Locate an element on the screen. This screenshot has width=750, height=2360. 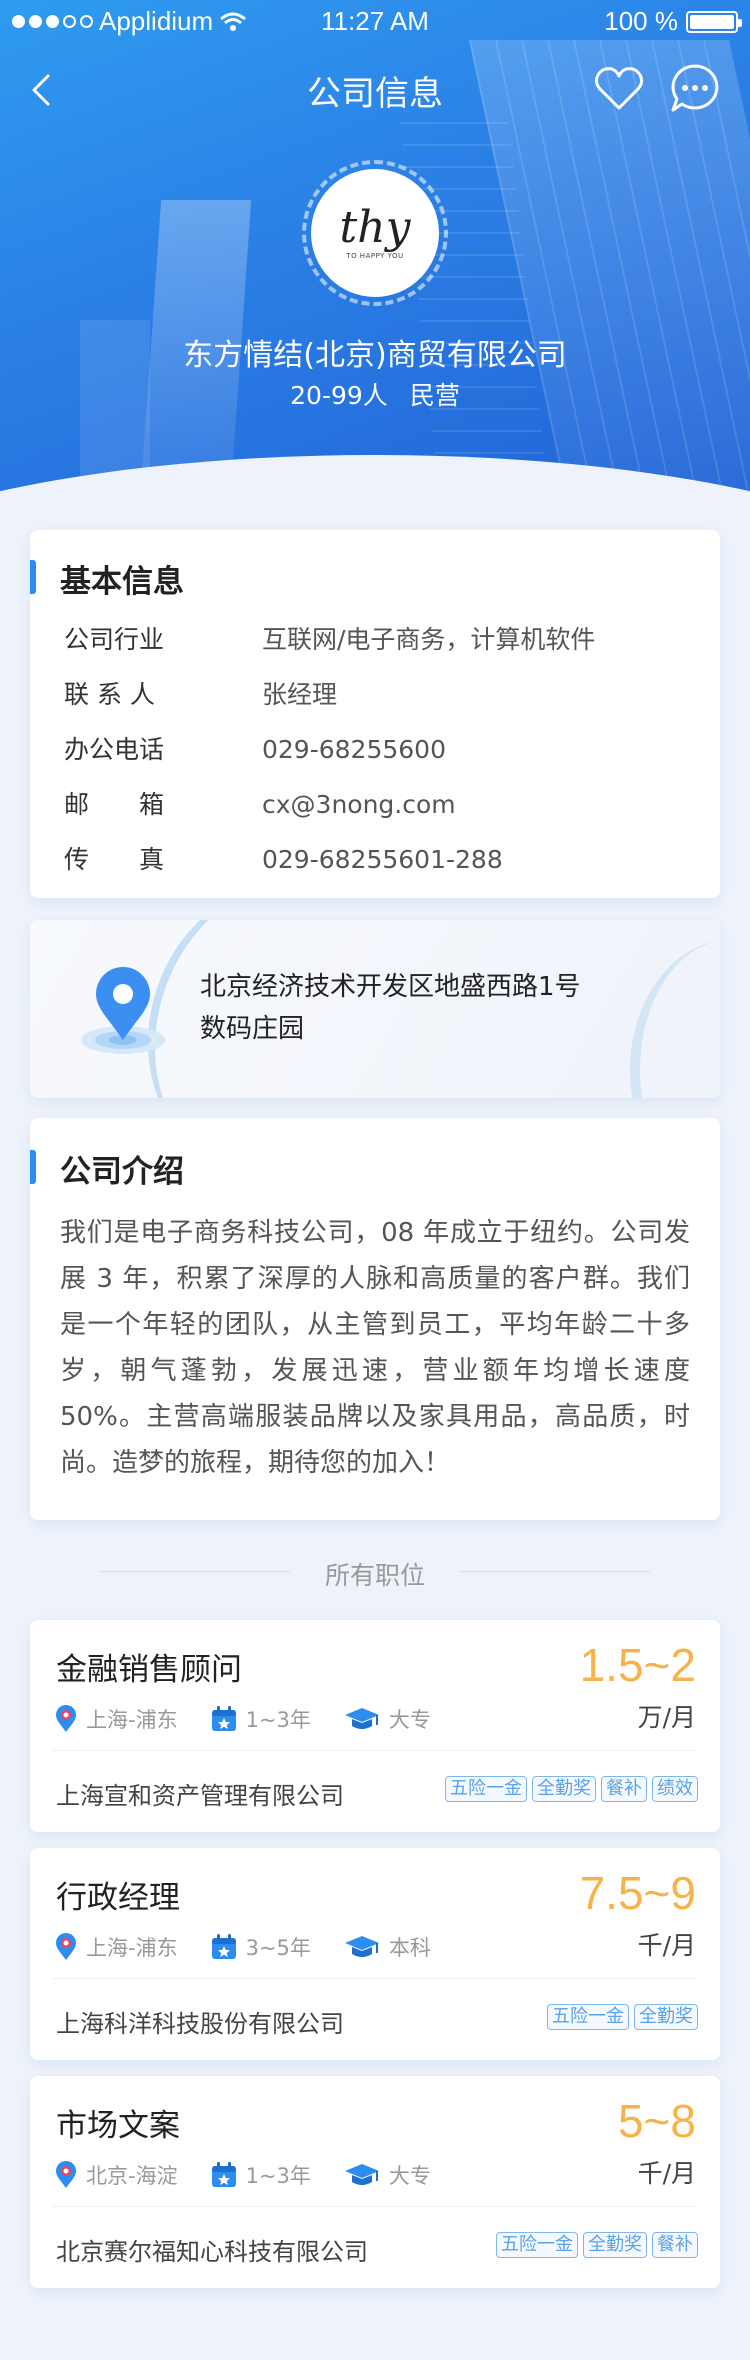
location-pin-icon is located at coordinates (123, 1010).